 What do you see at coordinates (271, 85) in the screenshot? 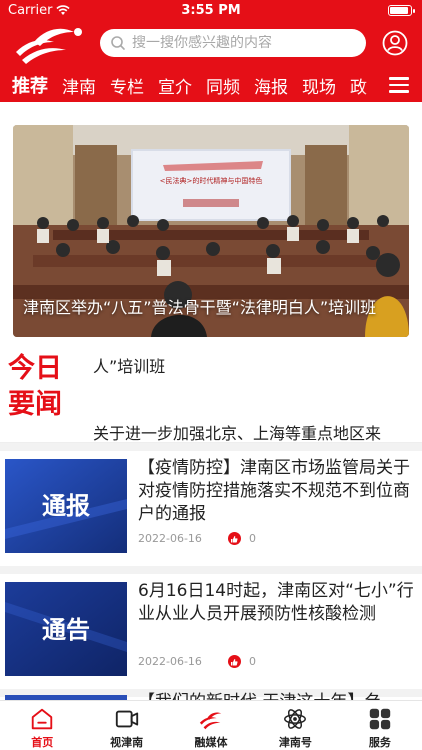
I see `tab-poster: 海报` at bounding box center [271, 85].